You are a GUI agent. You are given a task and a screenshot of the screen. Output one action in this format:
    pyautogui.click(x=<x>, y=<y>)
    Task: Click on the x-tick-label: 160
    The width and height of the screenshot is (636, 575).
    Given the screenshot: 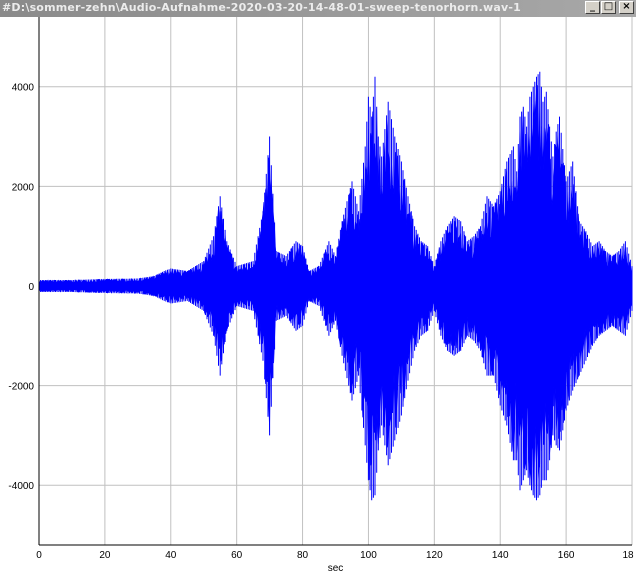 What is the action you would take?
    pyautogui.click(x=566, y=555)
    